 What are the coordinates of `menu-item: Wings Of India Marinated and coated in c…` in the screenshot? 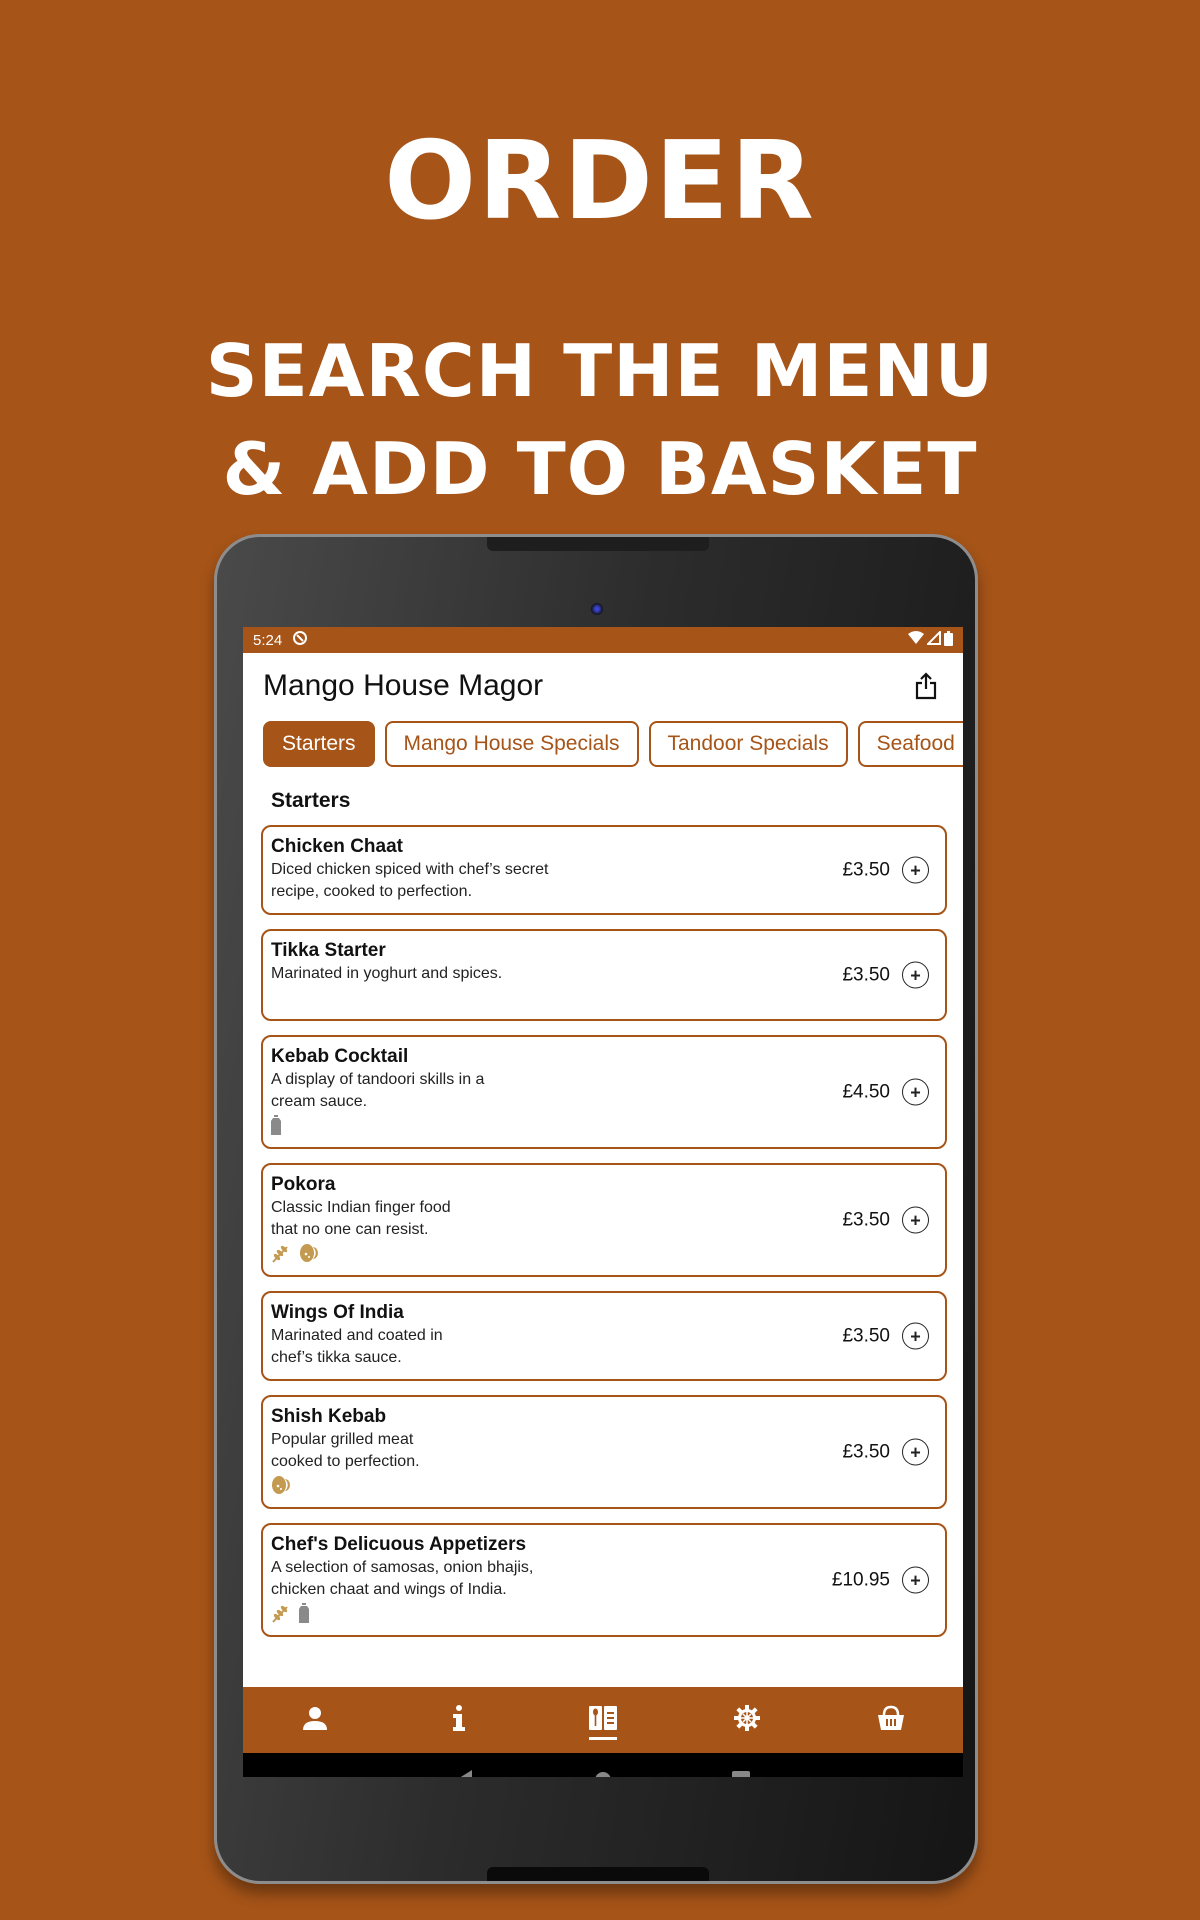 It's located at (604, 1336).